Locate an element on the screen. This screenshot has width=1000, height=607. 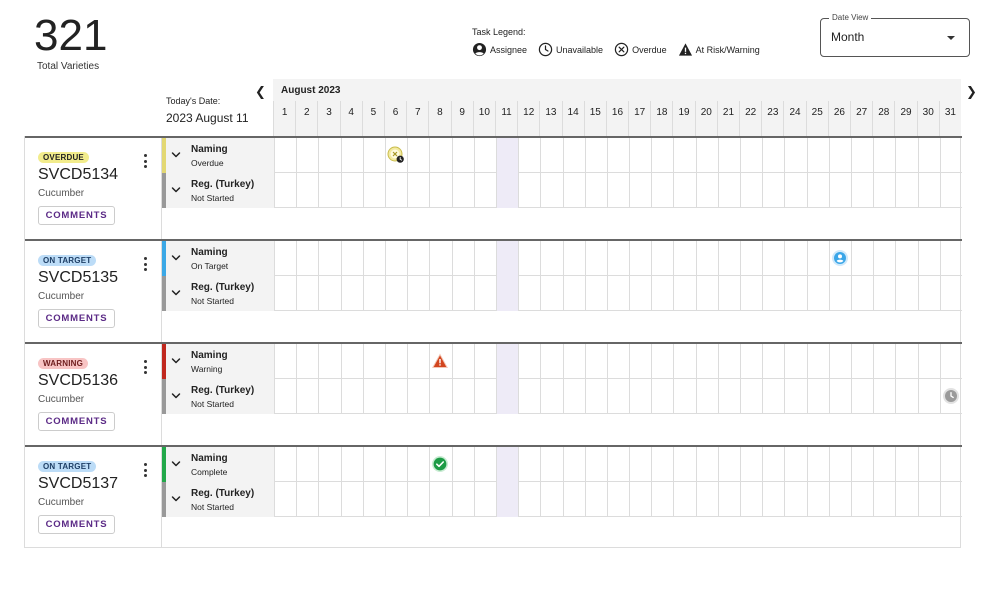
warning-triangle-icon is located at coordinates (440, 361).